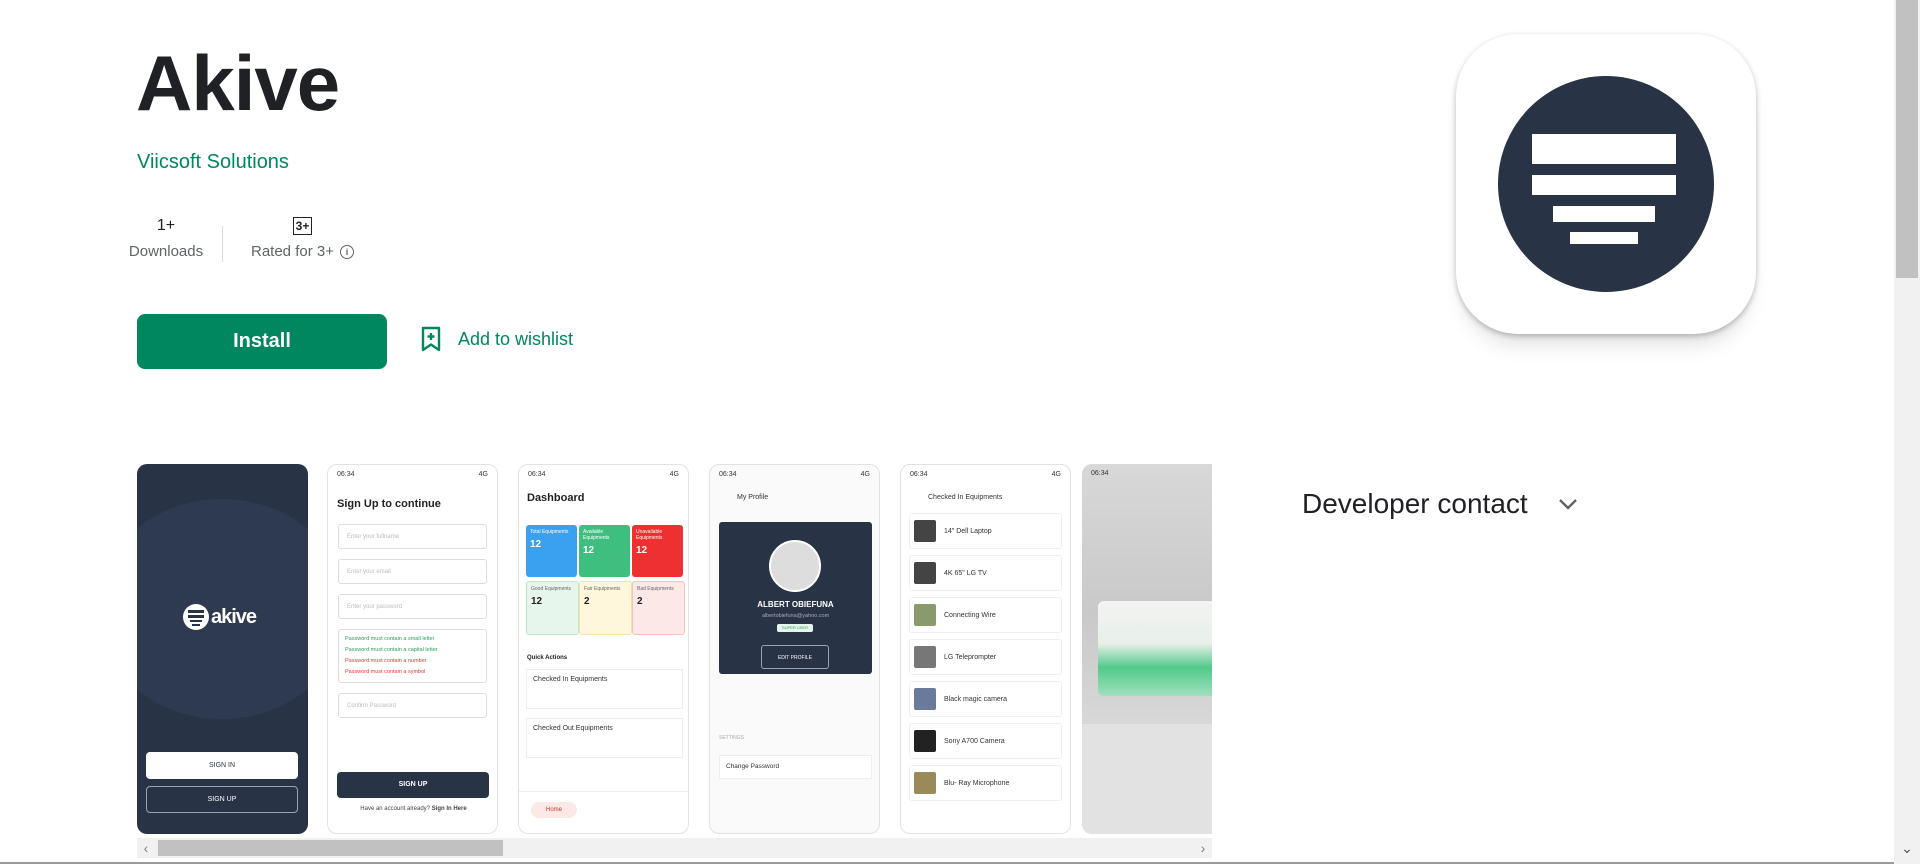 The width and height of the screenshot is (1920, 864). I want to click on bottom-nav: Home, so click(603, 812).